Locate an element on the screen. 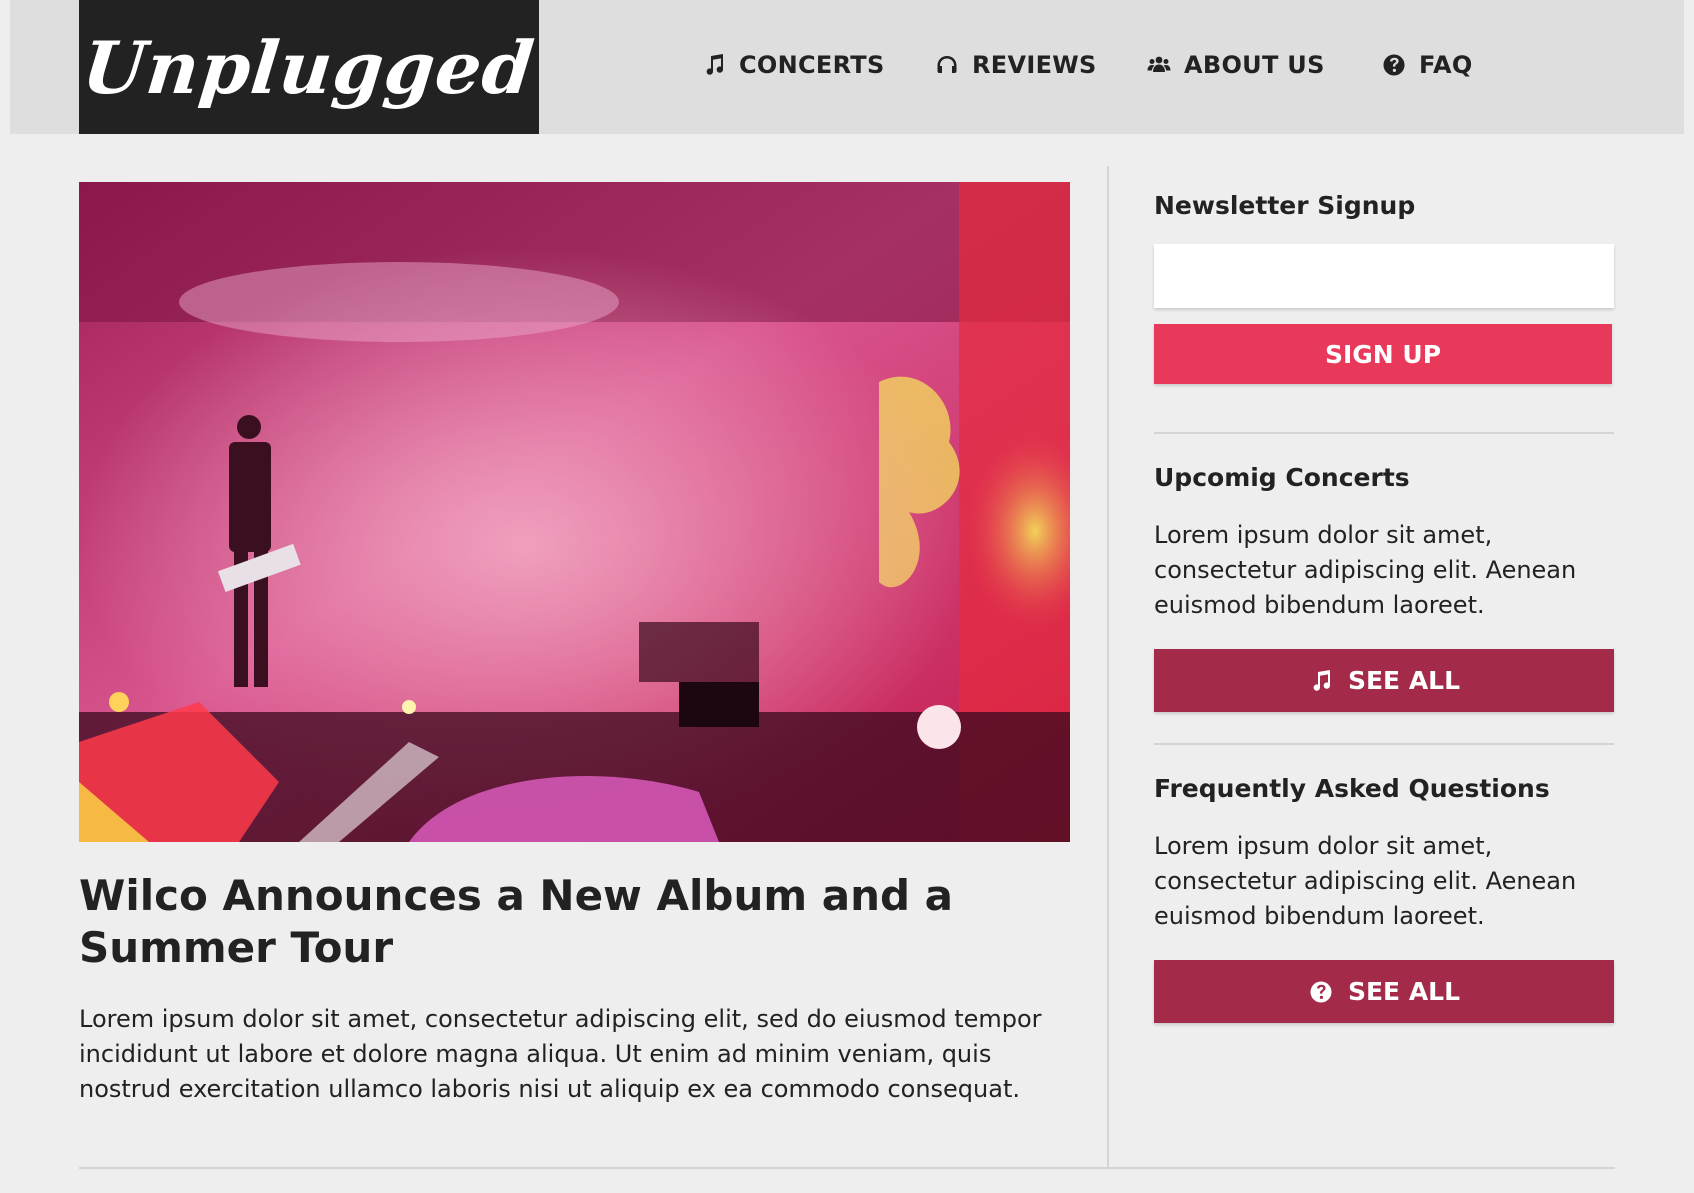  nav-item-reviews: REVIEWS is located at coordinates (1015, 65).